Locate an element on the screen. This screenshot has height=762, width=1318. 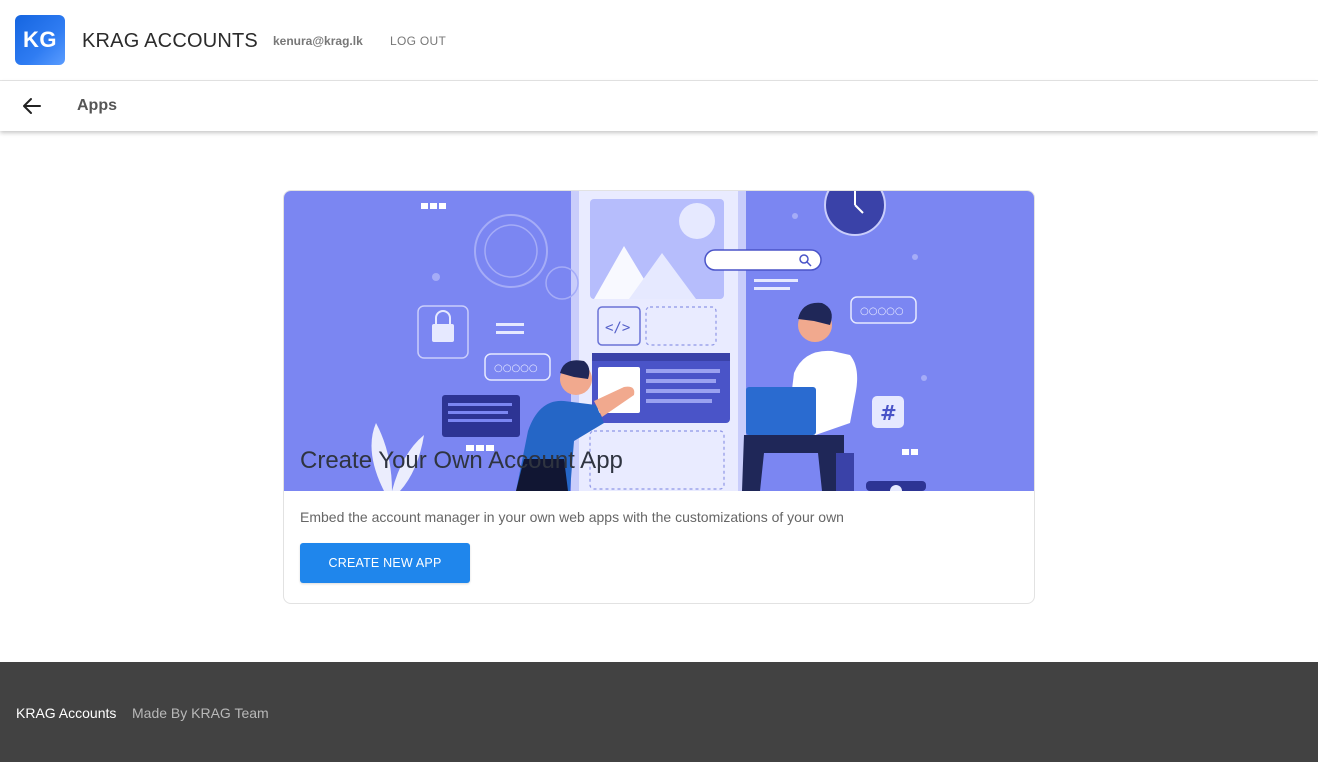
user-email: kenura@krag.lk is located at coordinates (318, 41).